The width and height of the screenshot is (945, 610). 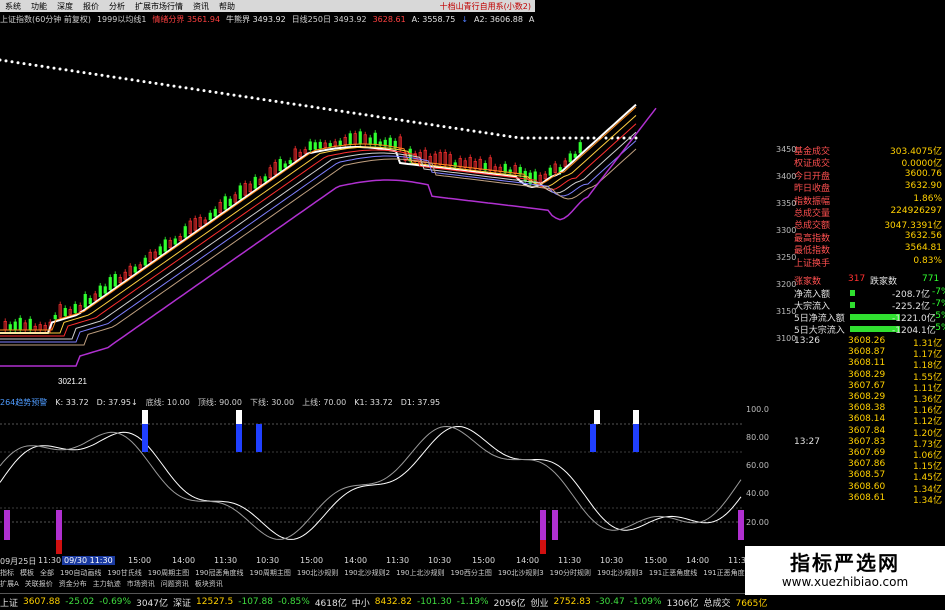 I want to click on price-axis-tick: 3150, so click(x=786, y=311).